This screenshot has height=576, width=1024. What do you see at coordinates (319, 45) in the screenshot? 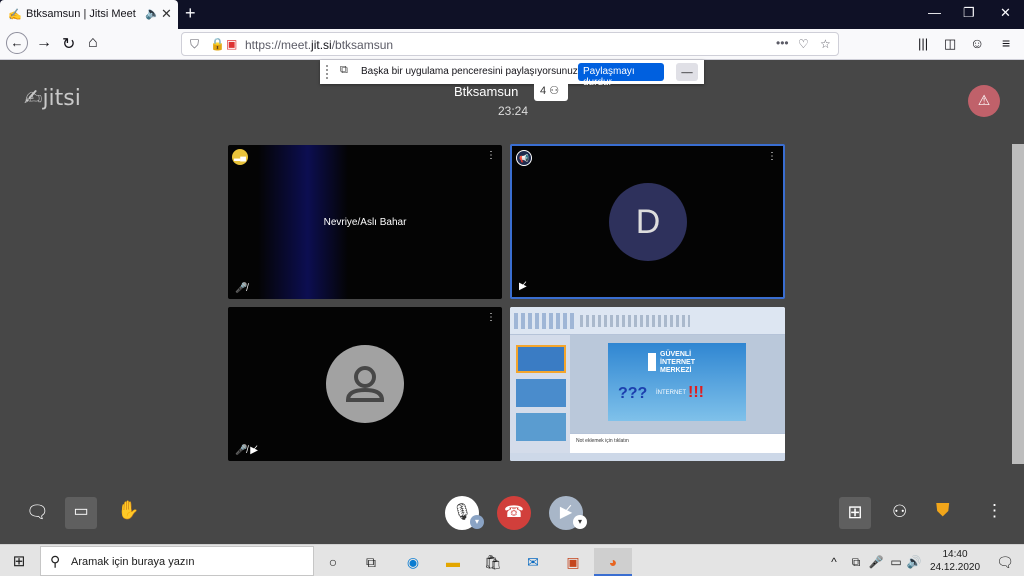
I see `url-text: https://meet.jit.si/btksamsun` at bounding box center [319, 45].